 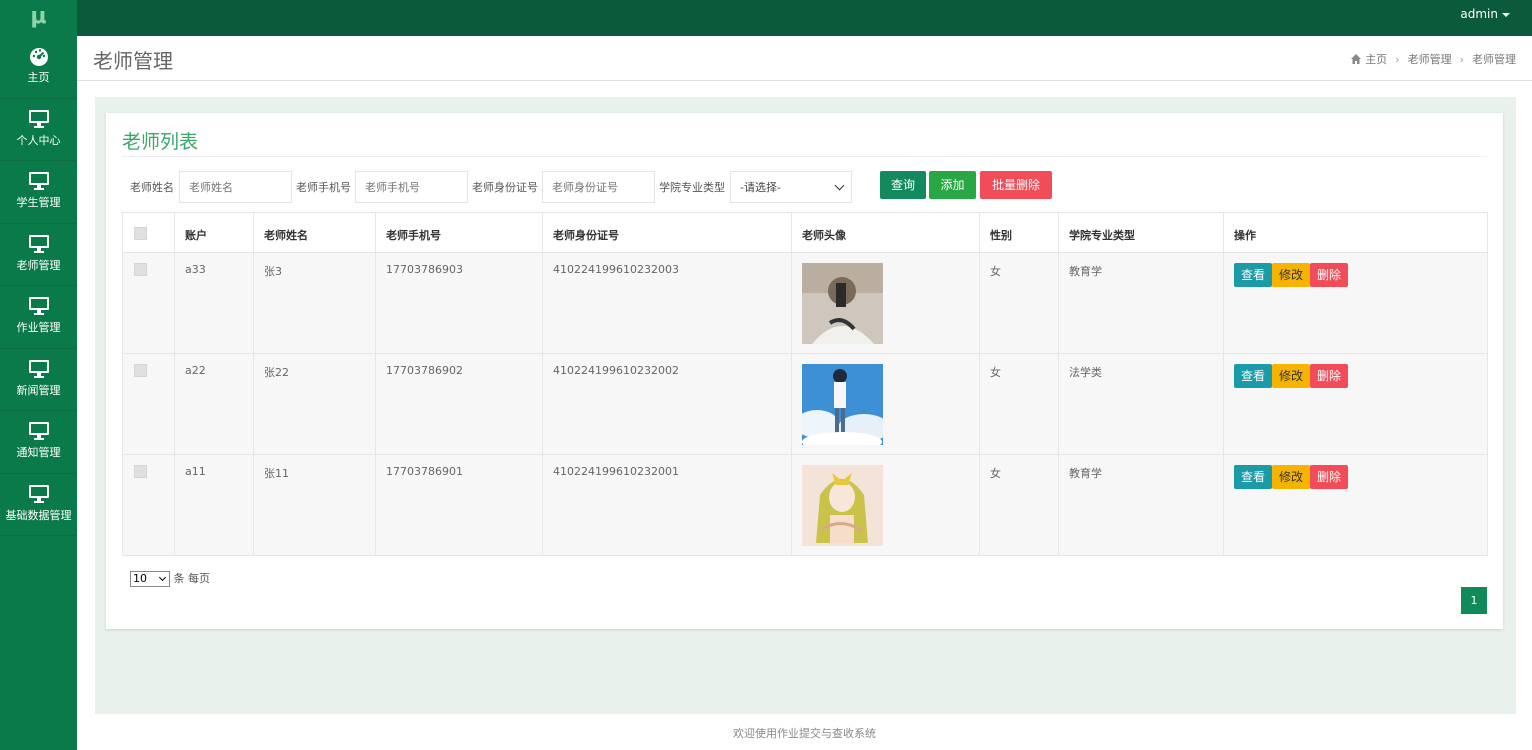 What do you see at coordinates (133, 61) in the screenshot?
I see `page-title: 老师管理` at bounding box center [133, 61].